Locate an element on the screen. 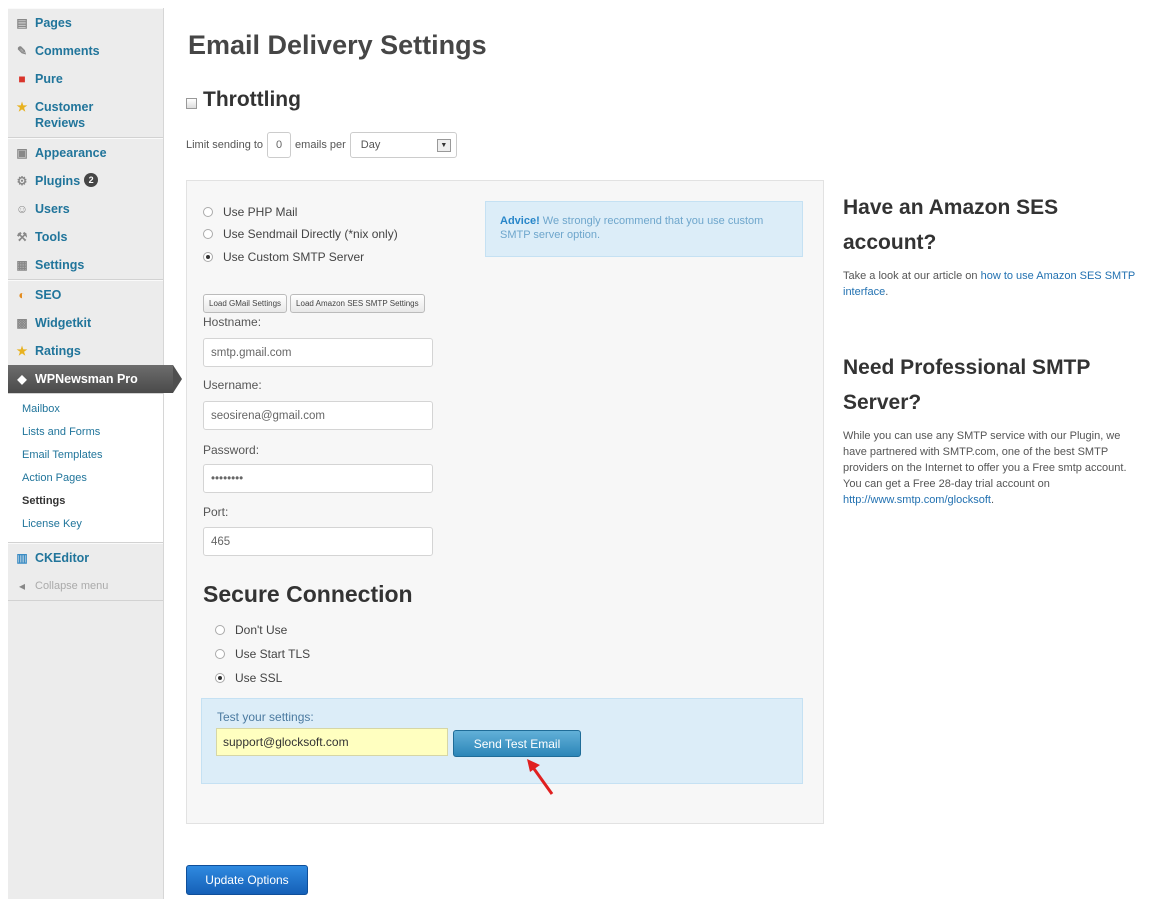 The height and width of the screenshot is (899, 1152). collapse-label: Collapse menu is located at coordinates (72, 586).